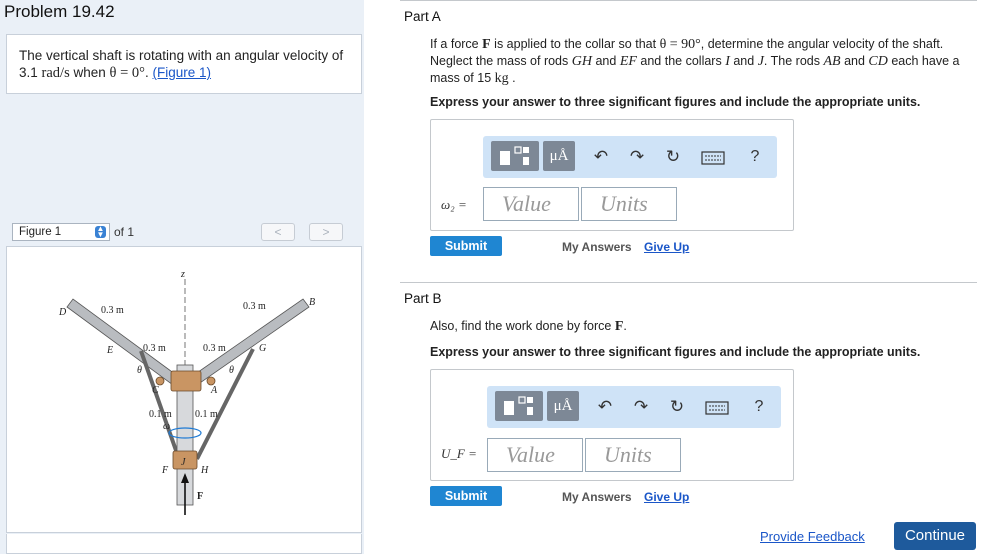 Image resolution: width=991 pixels, height=554 pixels. Describe the element at coordinates (155, 390) in the screenshot. I see `label-c: C` at that location.